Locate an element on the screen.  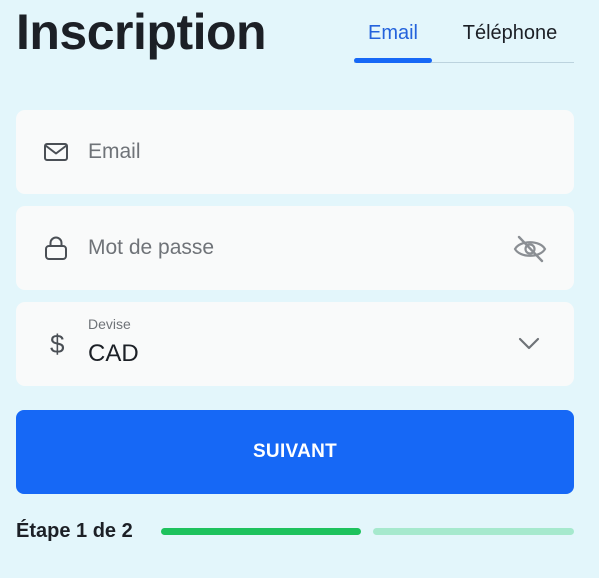
email-field is located at coordinates (295, 152).